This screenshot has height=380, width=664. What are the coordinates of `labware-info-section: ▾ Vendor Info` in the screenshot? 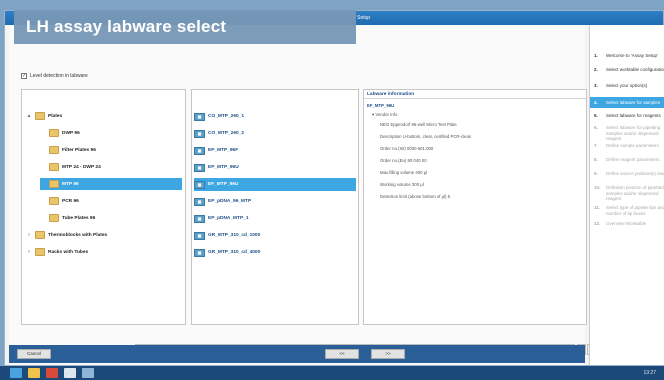 It's located at (385, 114).